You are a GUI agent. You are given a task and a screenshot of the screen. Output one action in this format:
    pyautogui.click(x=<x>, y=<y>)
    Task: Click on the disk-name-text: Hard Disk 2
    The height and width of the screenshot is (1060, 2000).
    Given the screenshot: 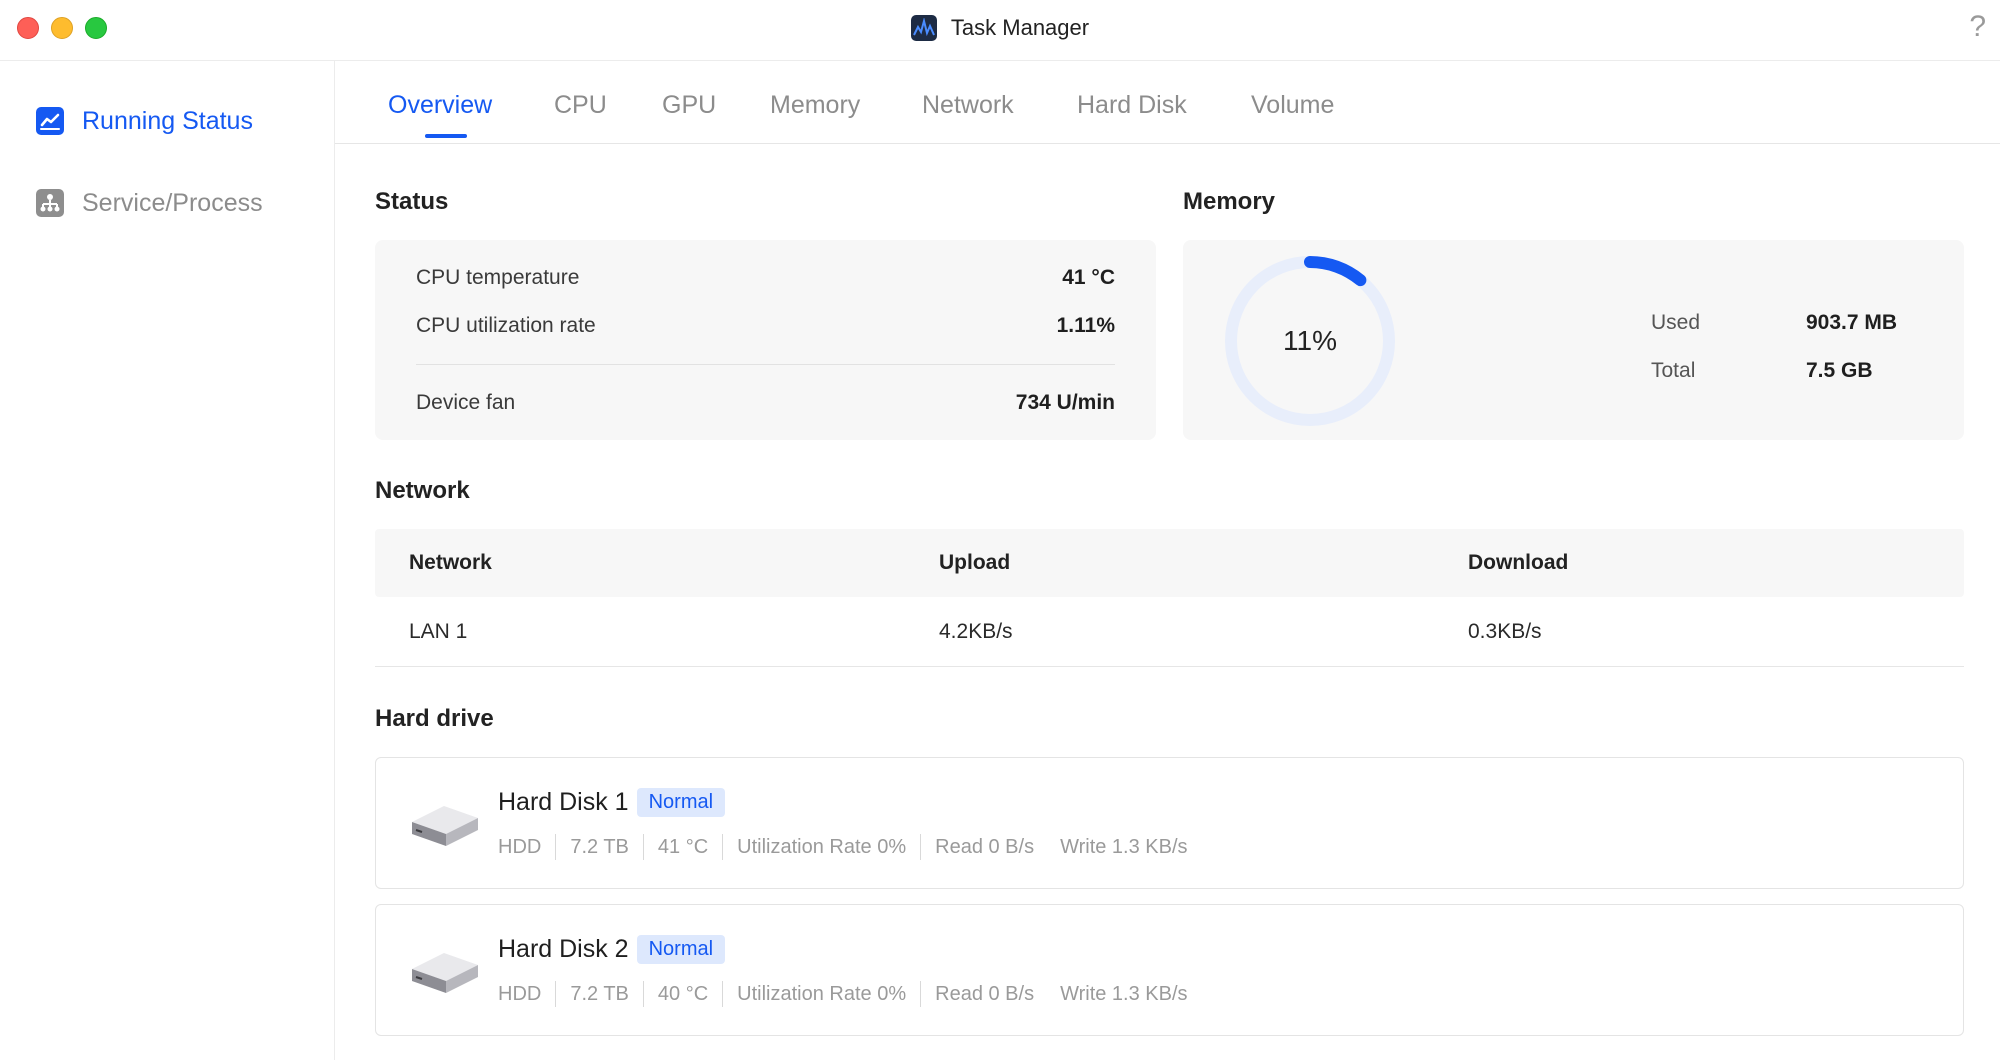 What is the action you would take?
    pyautogui.click(x=563, y=949)
    